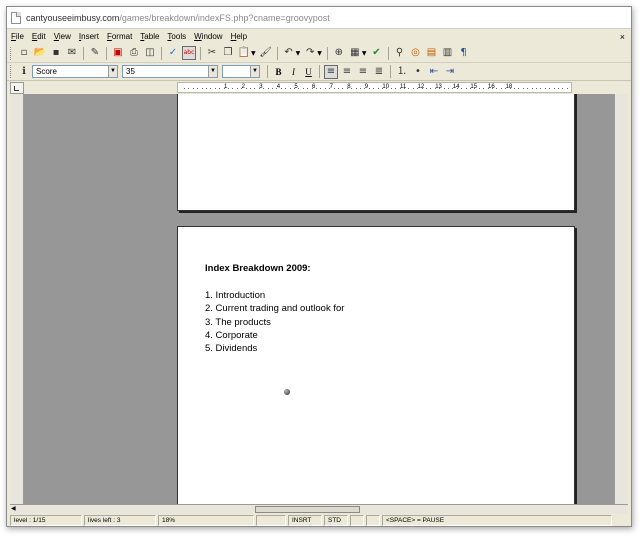  Describe the element at coordinates (298, 53) in the screenshot. I see `undo-dropdown-icon: ▼` at that location.